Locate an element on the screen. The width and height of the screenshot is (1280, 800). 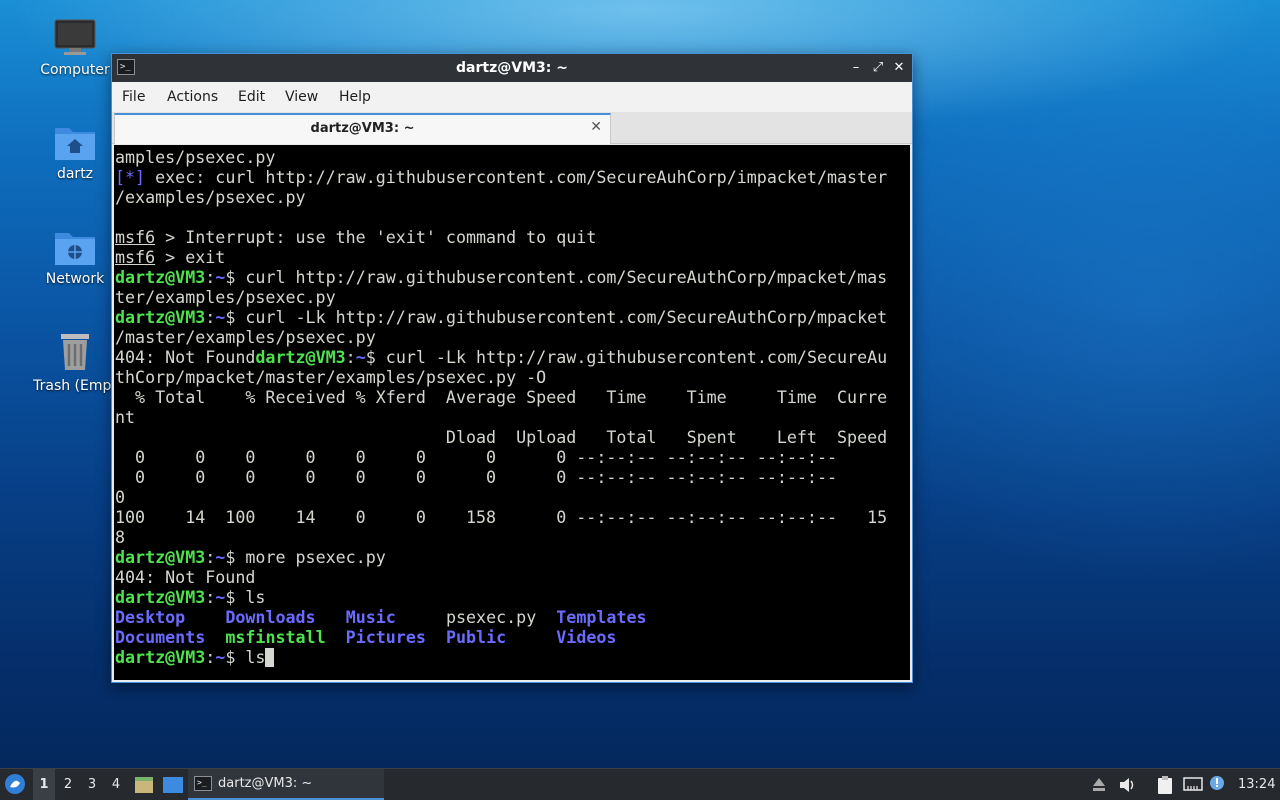
terminal-segment: Downloads is located at coordinates (270, 617).